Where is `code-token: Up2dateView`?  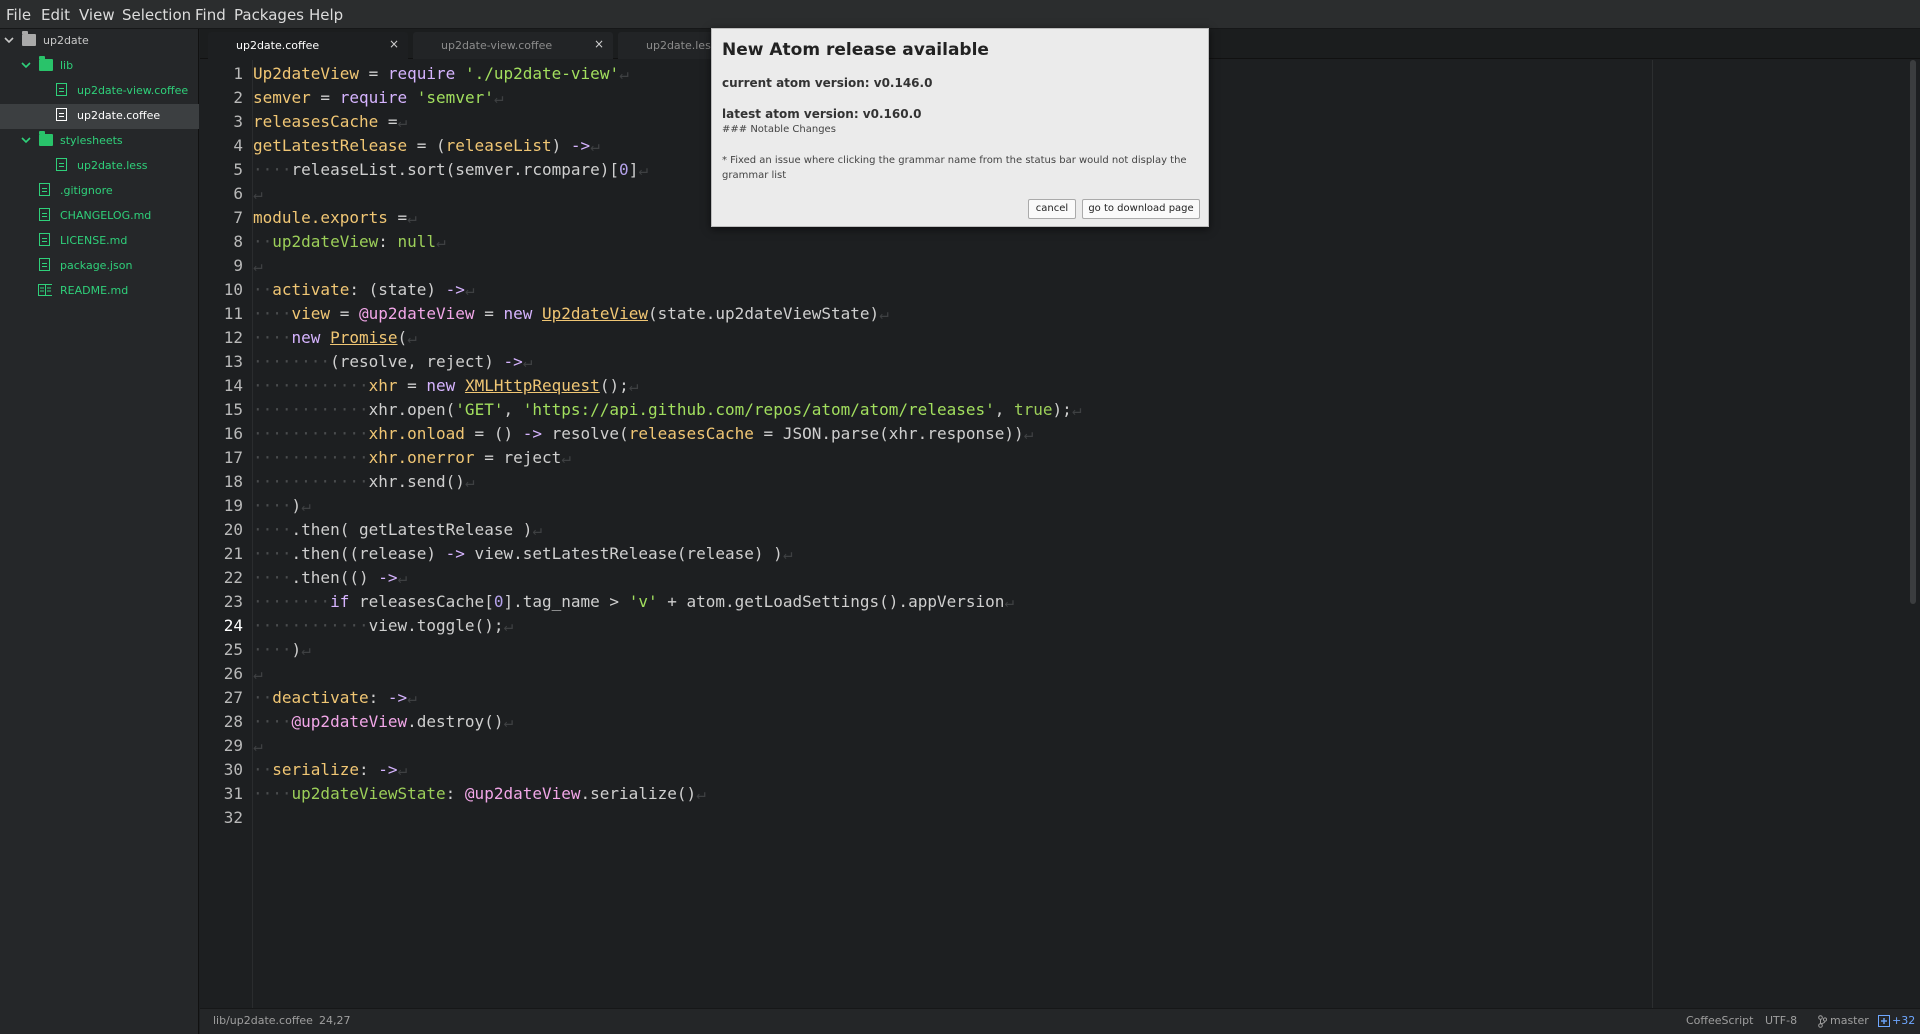 code-token: Up2dateView is located at coordinates (306, 73).